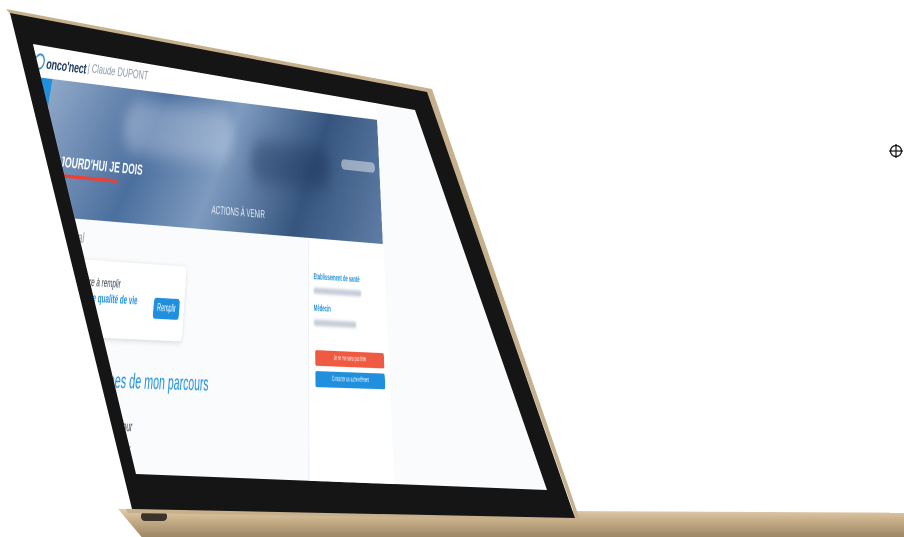 This screenshot has width=904, height=537. What do you see at coordinates (350, 380) in the screenshot?
I see `contact-referent-button: Contacter un autre référent` at bounding box center [350, 380].